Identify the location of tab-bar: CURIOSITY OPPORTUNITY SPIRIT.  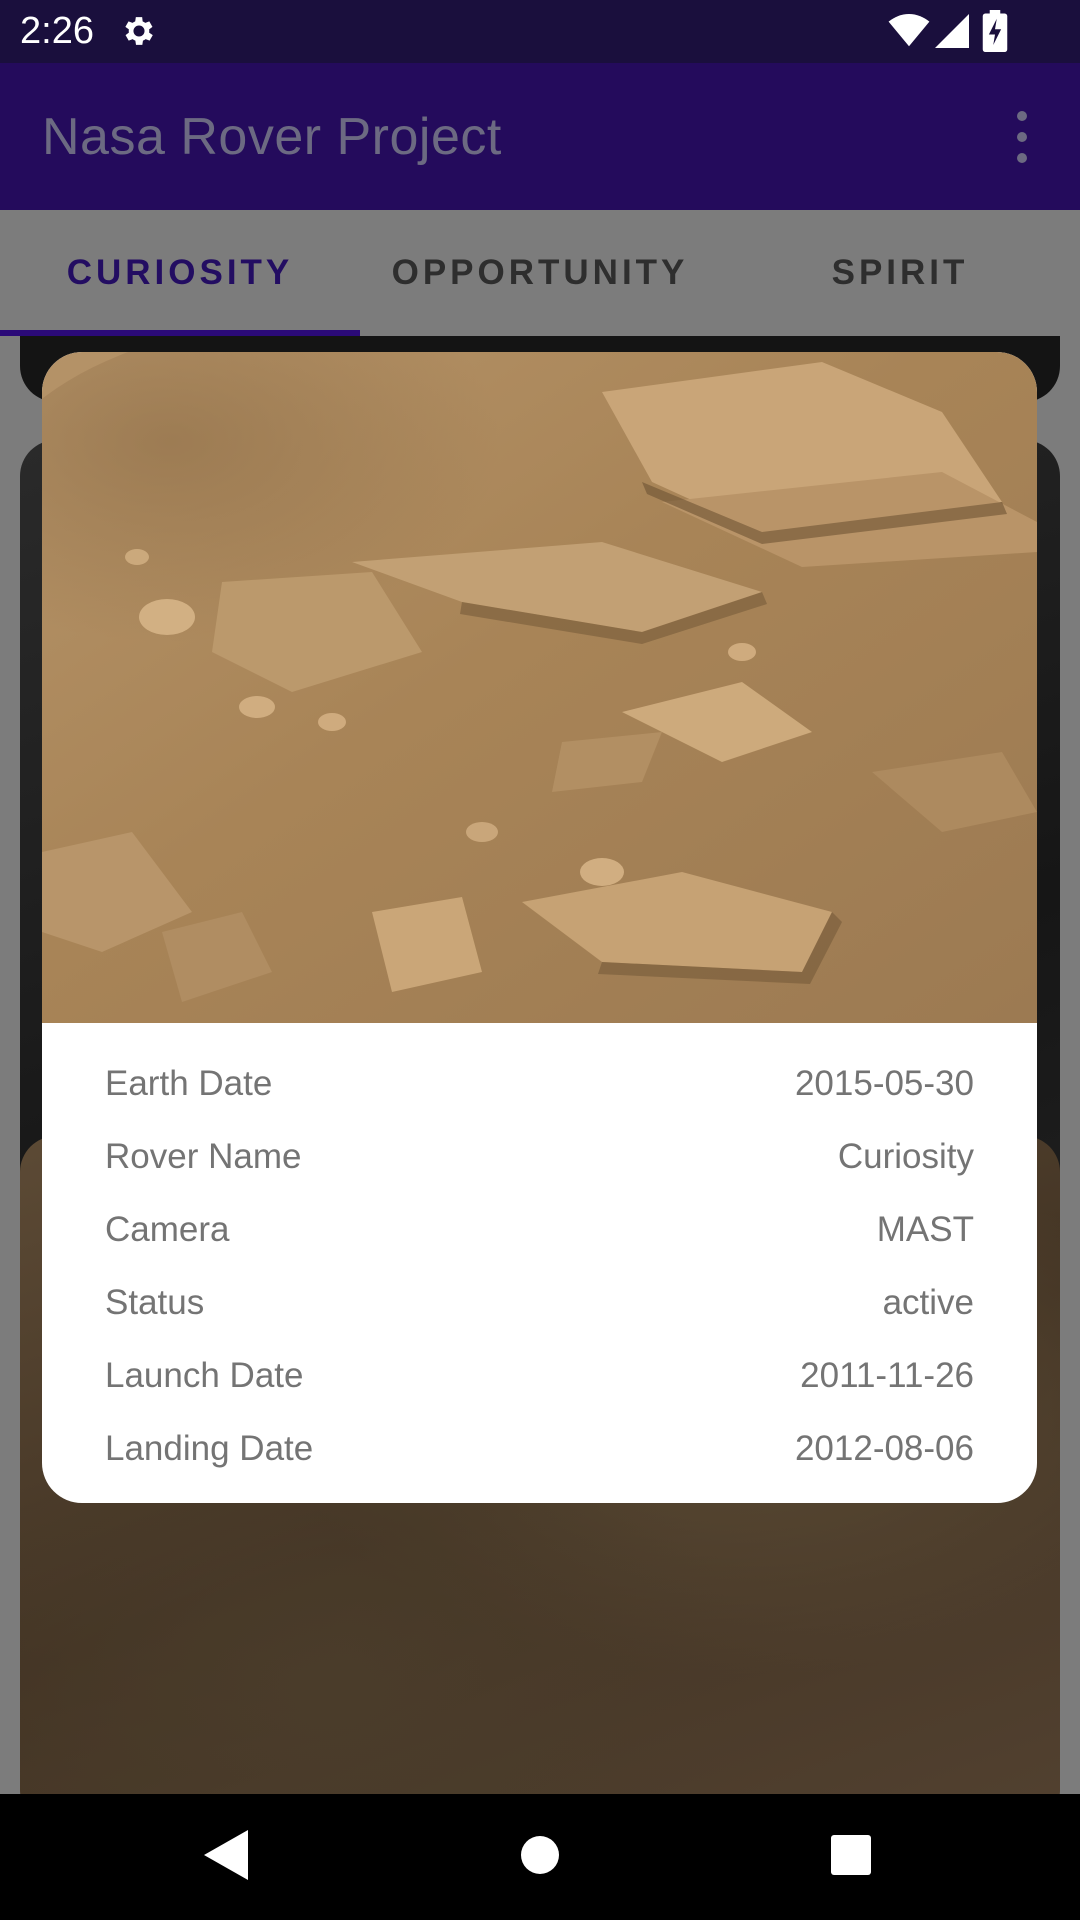
(540, 273).